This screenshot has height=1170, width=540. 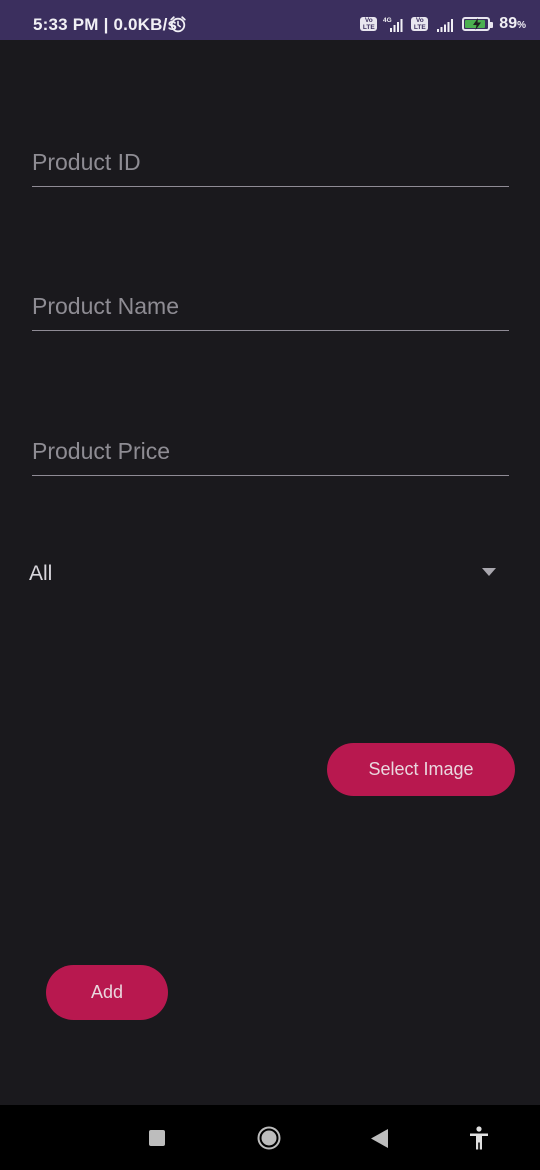 What do you see at coordinates (105, 24) in the screenshot?
I see `status-time-network-speed: 5:33 PM | 0.0KB/s` at bounding box center [105, 24].